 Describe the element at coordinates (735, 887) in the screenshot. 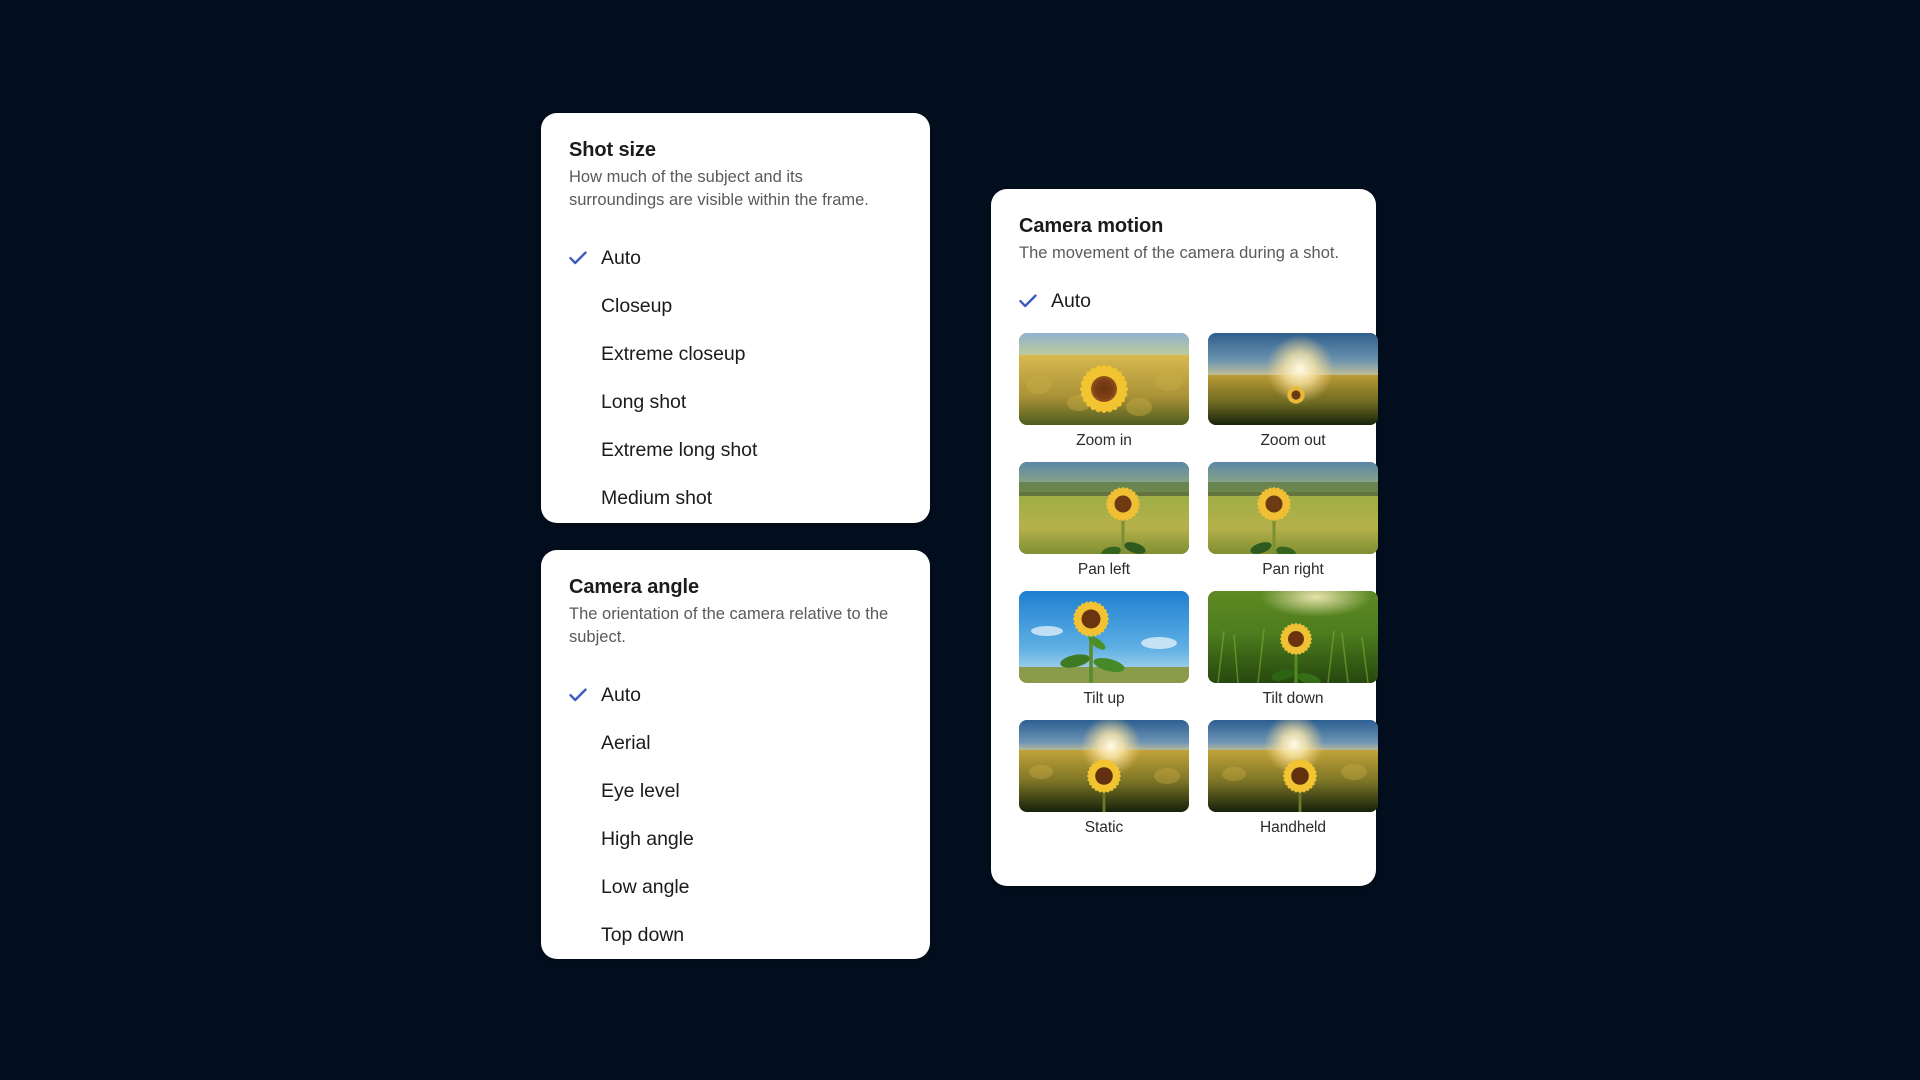

I see `camera-angle-option-low-angle: Low angle` at that location.